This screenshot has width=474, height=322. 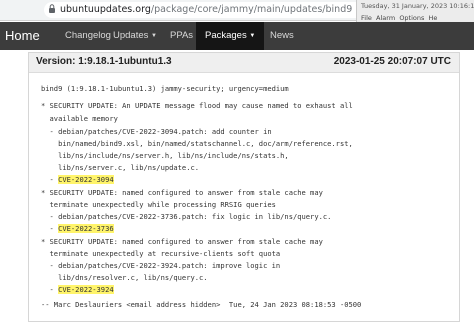 I want to click on changelog-line: lib/dns/resolver.c, lib/ns/query.c., so click(x=124, y=277).